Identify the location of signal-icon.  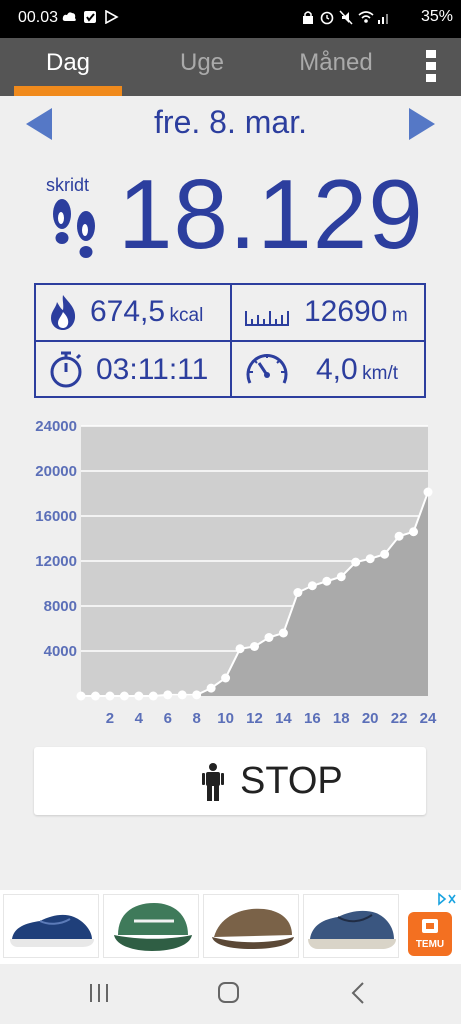
(384, 17).